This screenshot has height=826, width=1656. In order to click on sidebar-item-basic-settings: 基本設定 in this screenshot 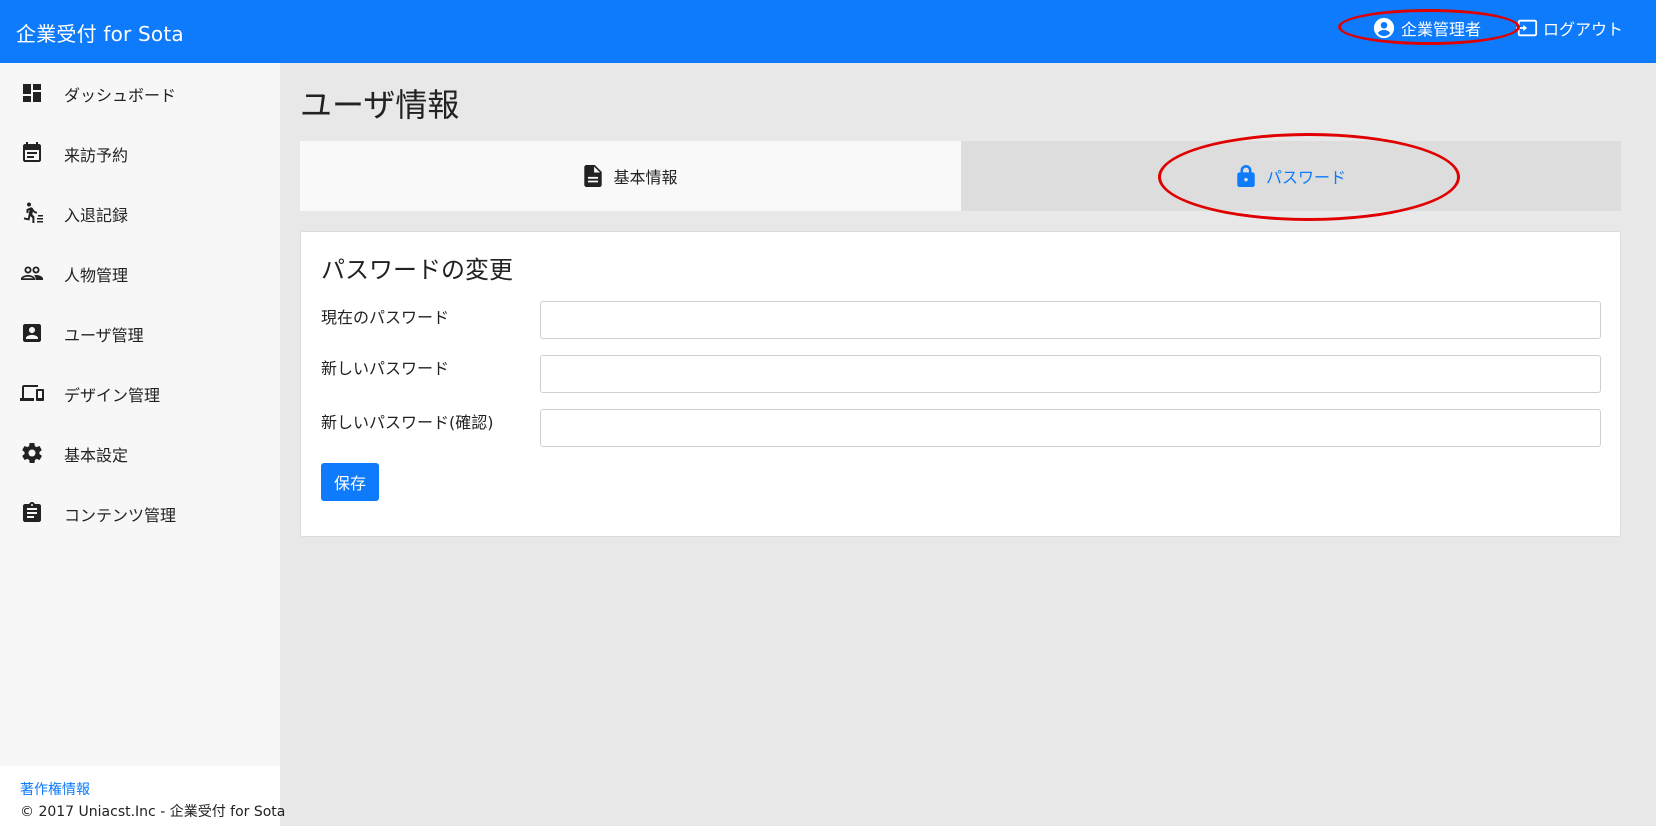, I will do `click(140, 453)`.